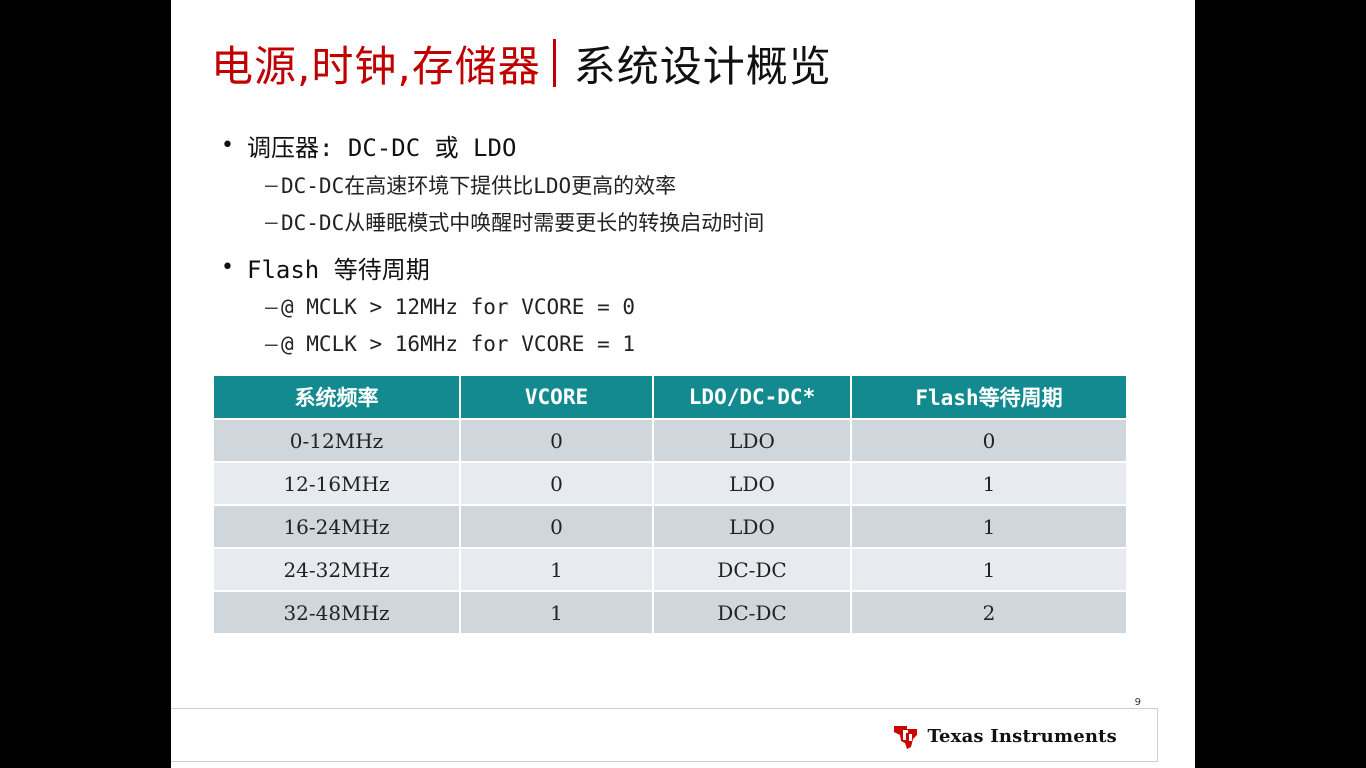 The height and width of the screenshot is (768, 1366). I want to click on sub-bullet-item: – DC-DC在高速环境下提供比LDO更高的效率, so click(671, 184).